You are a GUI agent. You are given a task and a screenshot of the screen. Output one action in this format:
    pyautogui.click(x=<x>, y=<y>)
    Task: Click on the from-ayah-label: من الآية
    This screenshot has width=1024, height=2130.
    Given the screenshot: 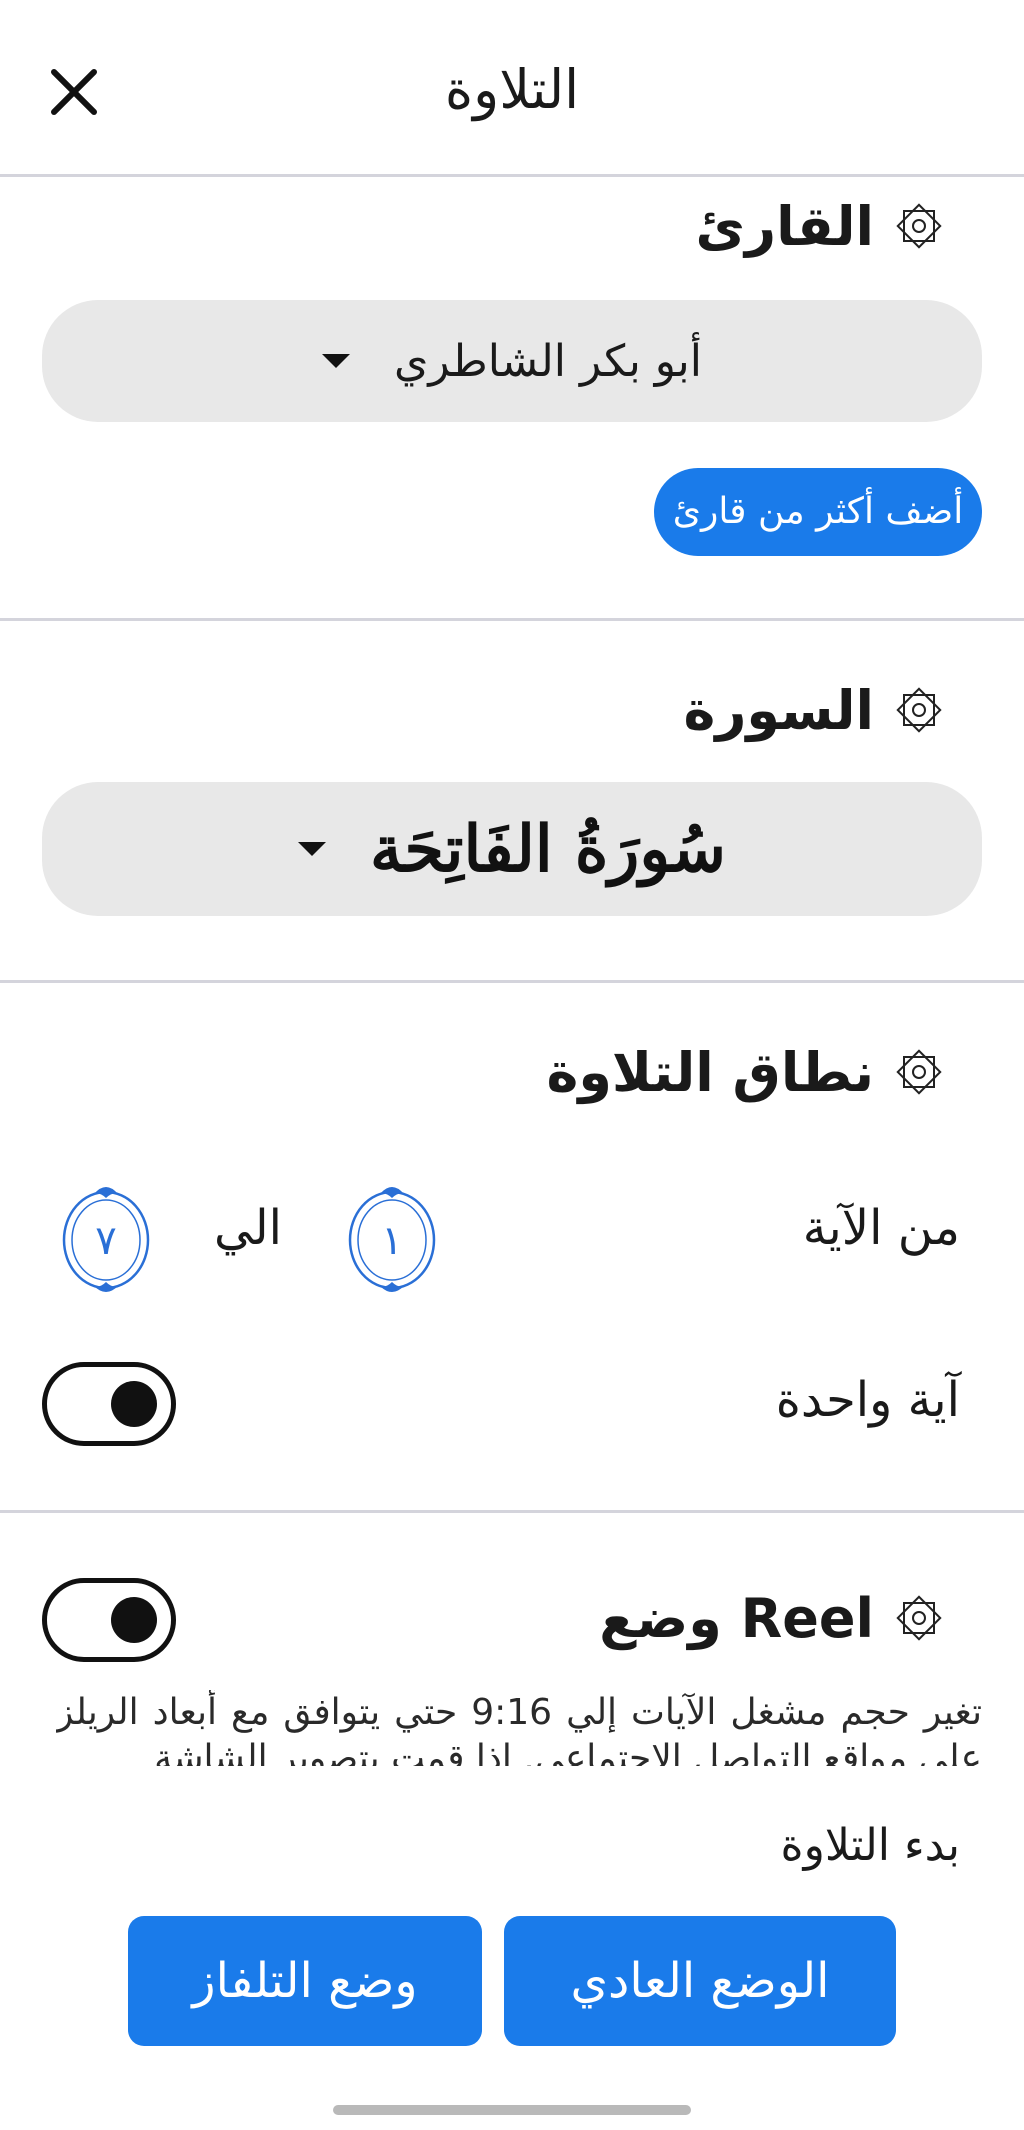 What is the action you would take?
    pyautogui.click(x=881, y=1228)
    